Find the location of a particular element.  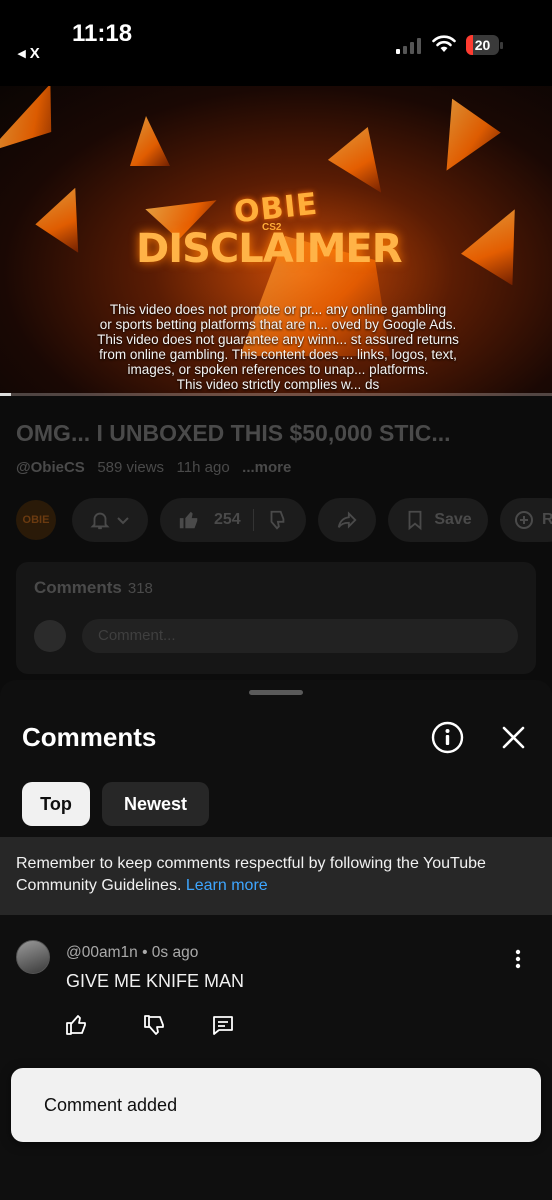

like-dislike-group: 254 is located at coordinates (233, 520).